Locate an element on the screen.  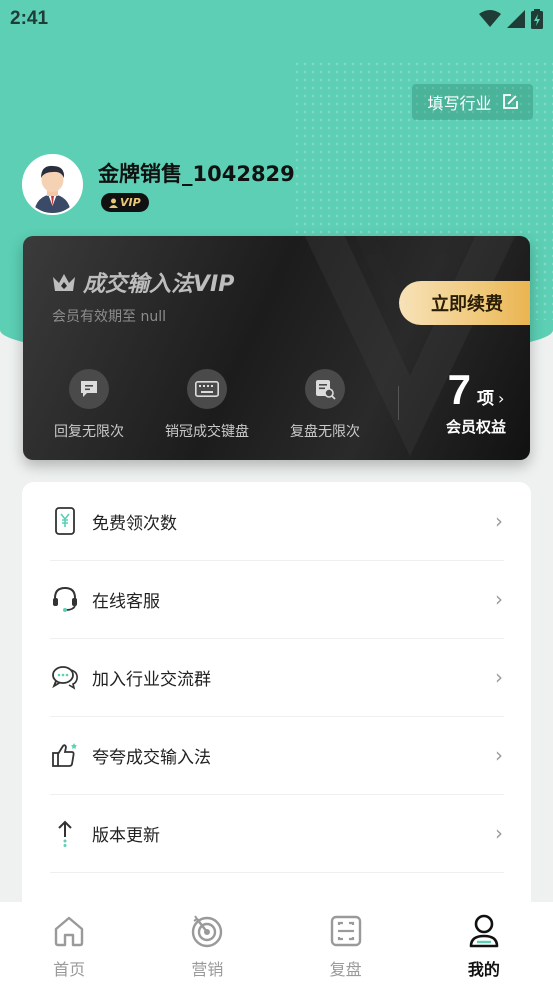
fill-industry-button: 填写行业 is located at coordinates (472, 102).